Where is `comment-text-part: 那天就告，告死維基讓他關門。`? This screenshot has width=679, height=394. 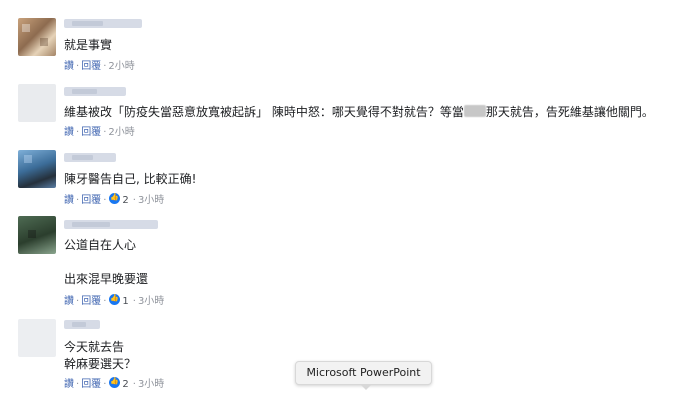 comment-text-part: 那天就告，告死維基讓他關門。 is located at coordinates (569, 112).